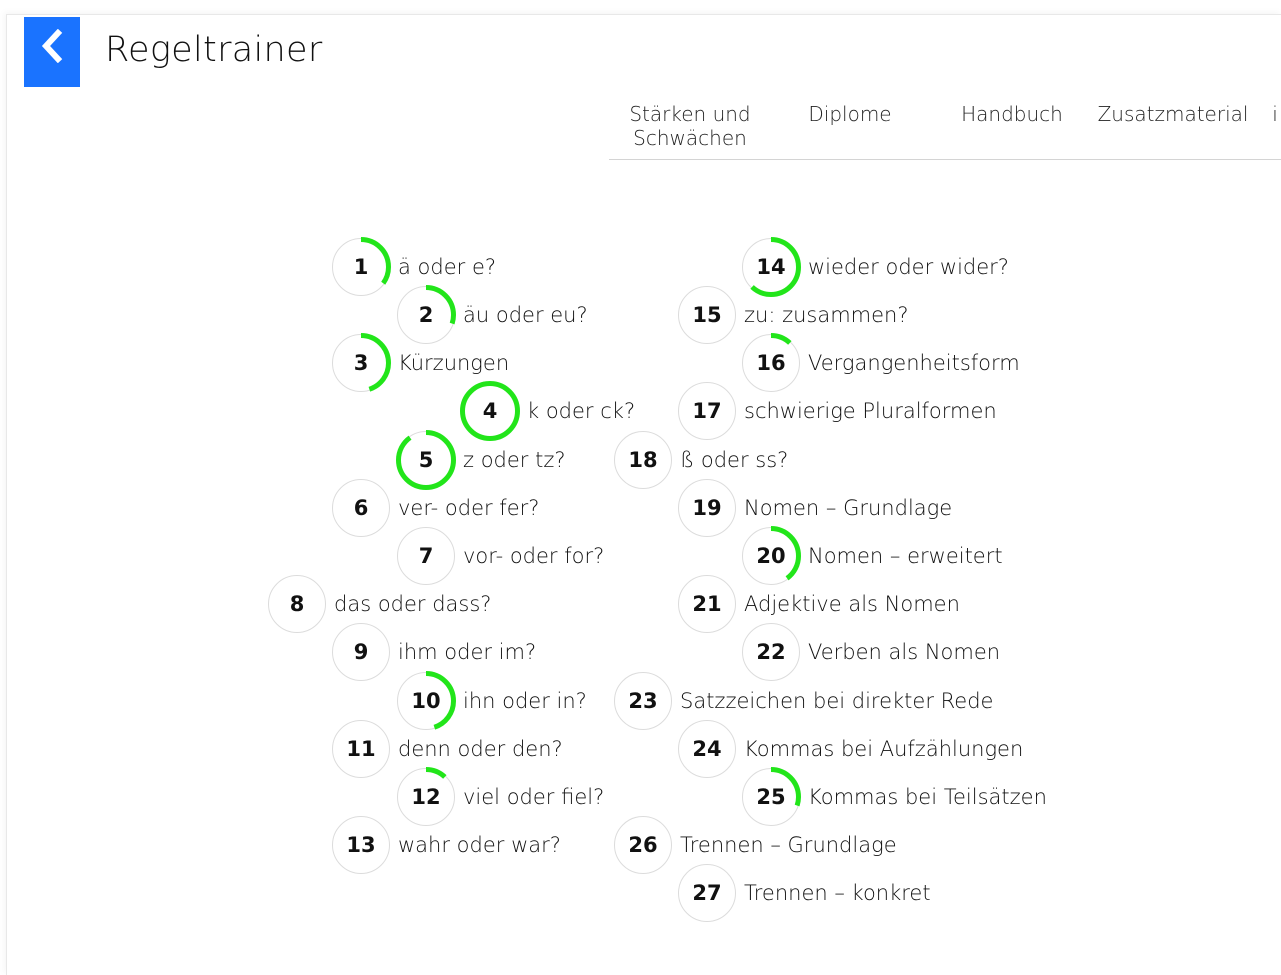  Describe the element at coordinates (514, 460) in the screenshot. I see `lesson-label: z oder tz?` at that location.